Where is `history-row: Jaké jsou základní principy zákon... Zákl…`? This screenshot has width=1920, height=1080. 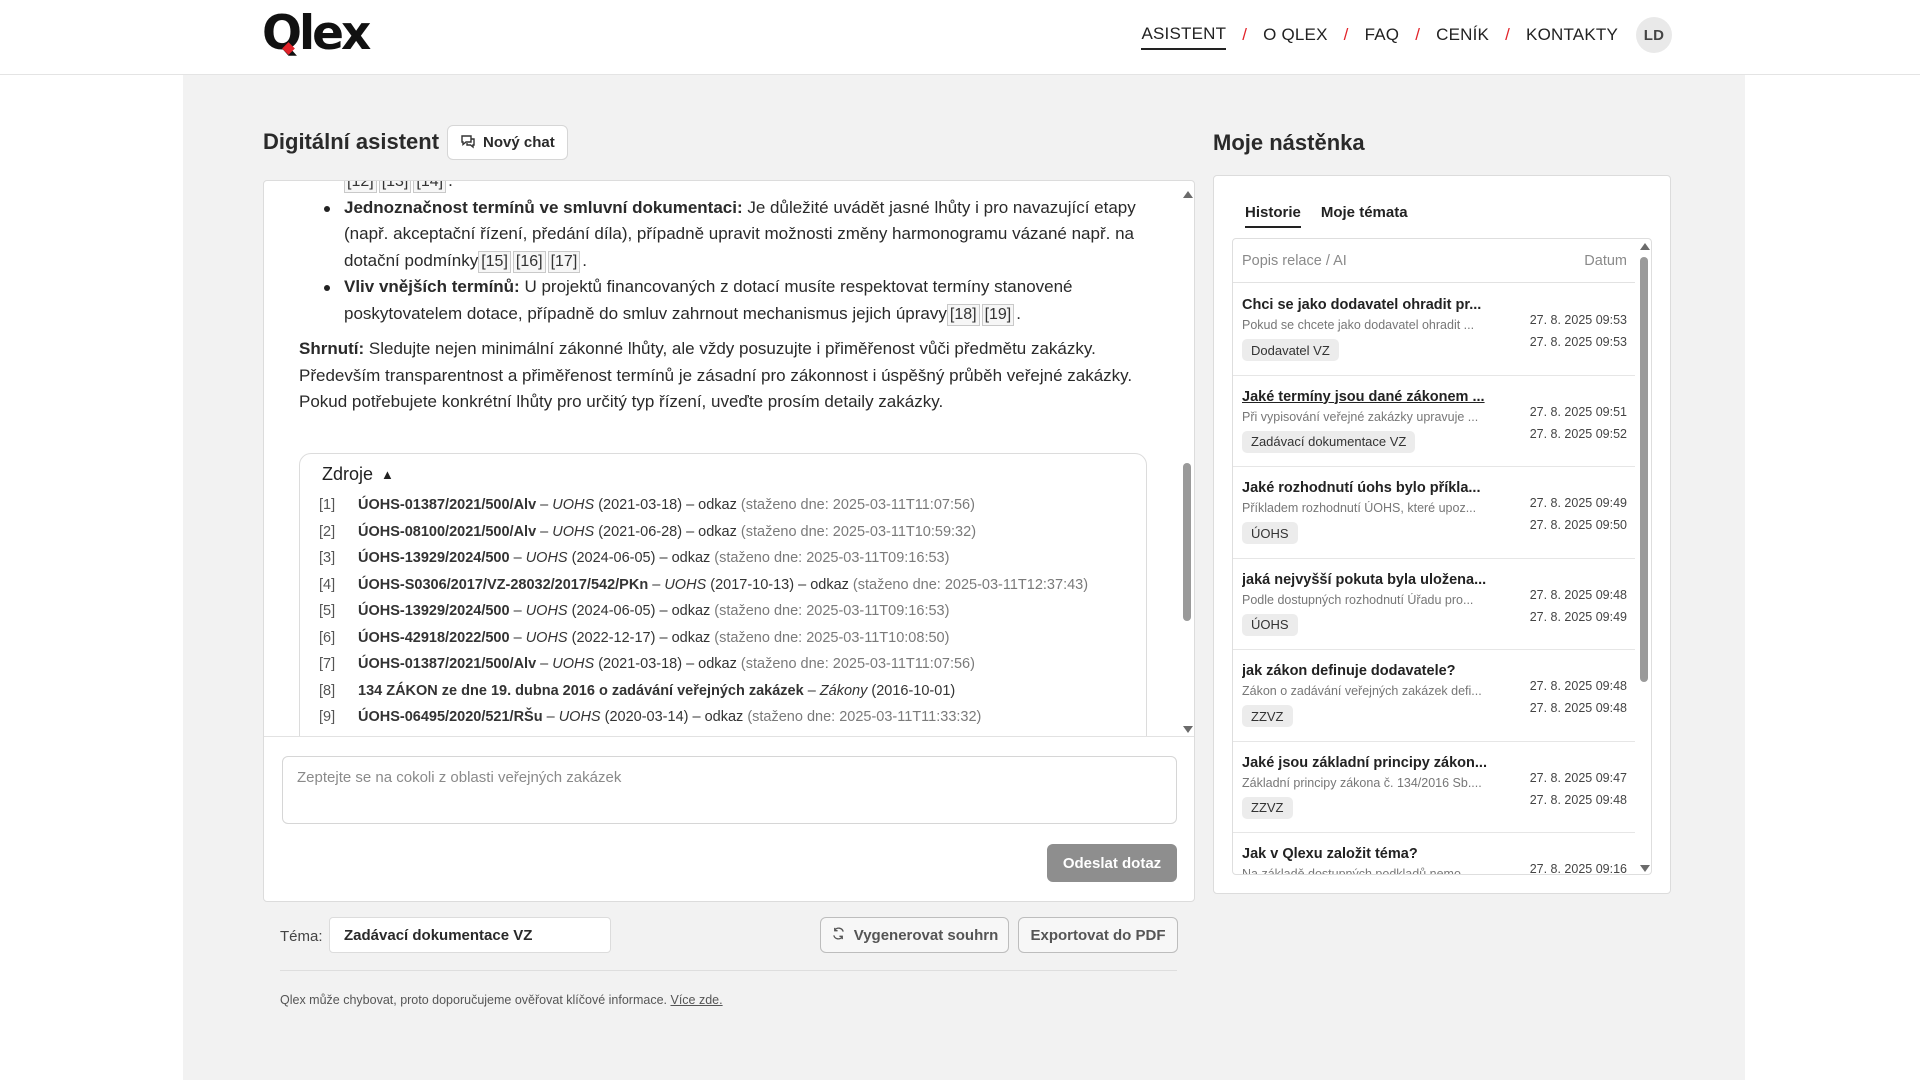
history-row: Jaké jsou základní principy zákon... Zákl… is located at coordinates (1434, 787).